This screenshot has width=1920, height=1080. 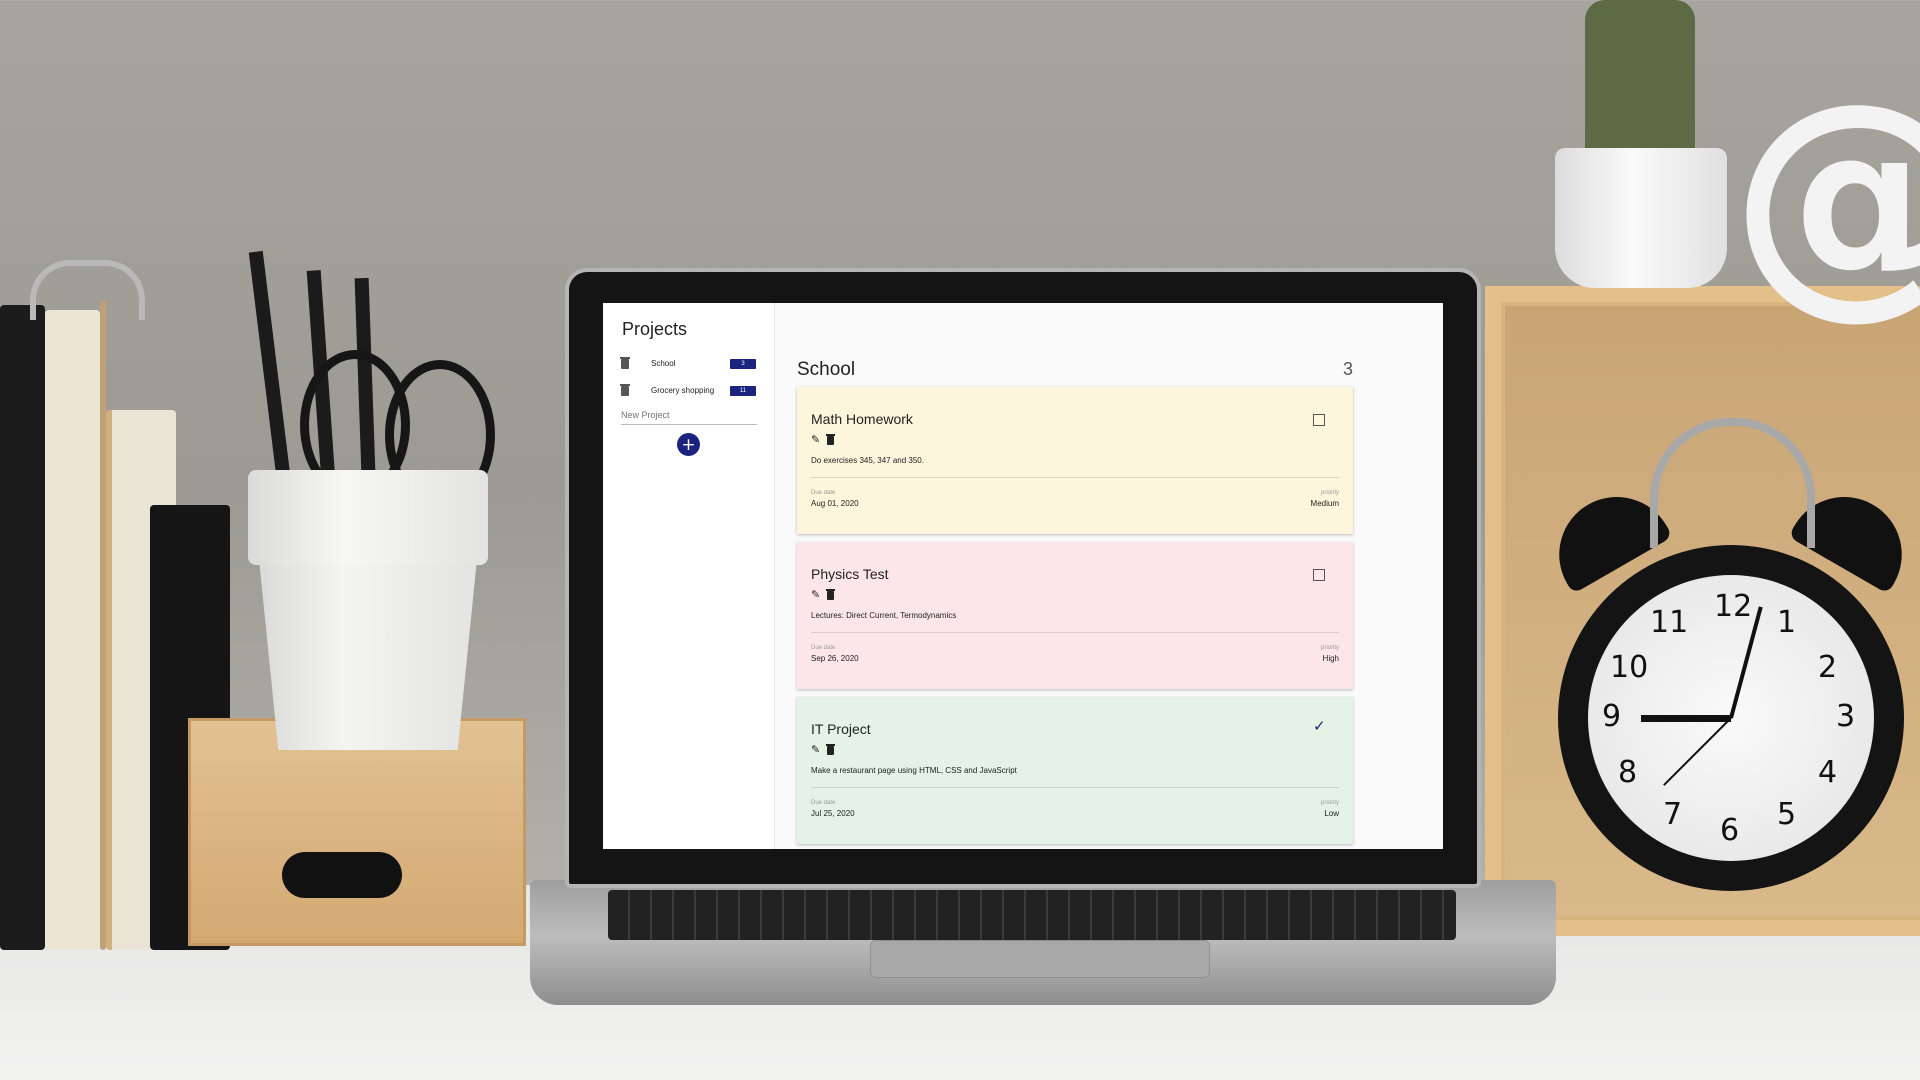 What do you see at coordinates (1075, 467) in the screenshot?
I see `task-description: Do exercises 345, 347 and 350.` at bounding box center [1075, 467].